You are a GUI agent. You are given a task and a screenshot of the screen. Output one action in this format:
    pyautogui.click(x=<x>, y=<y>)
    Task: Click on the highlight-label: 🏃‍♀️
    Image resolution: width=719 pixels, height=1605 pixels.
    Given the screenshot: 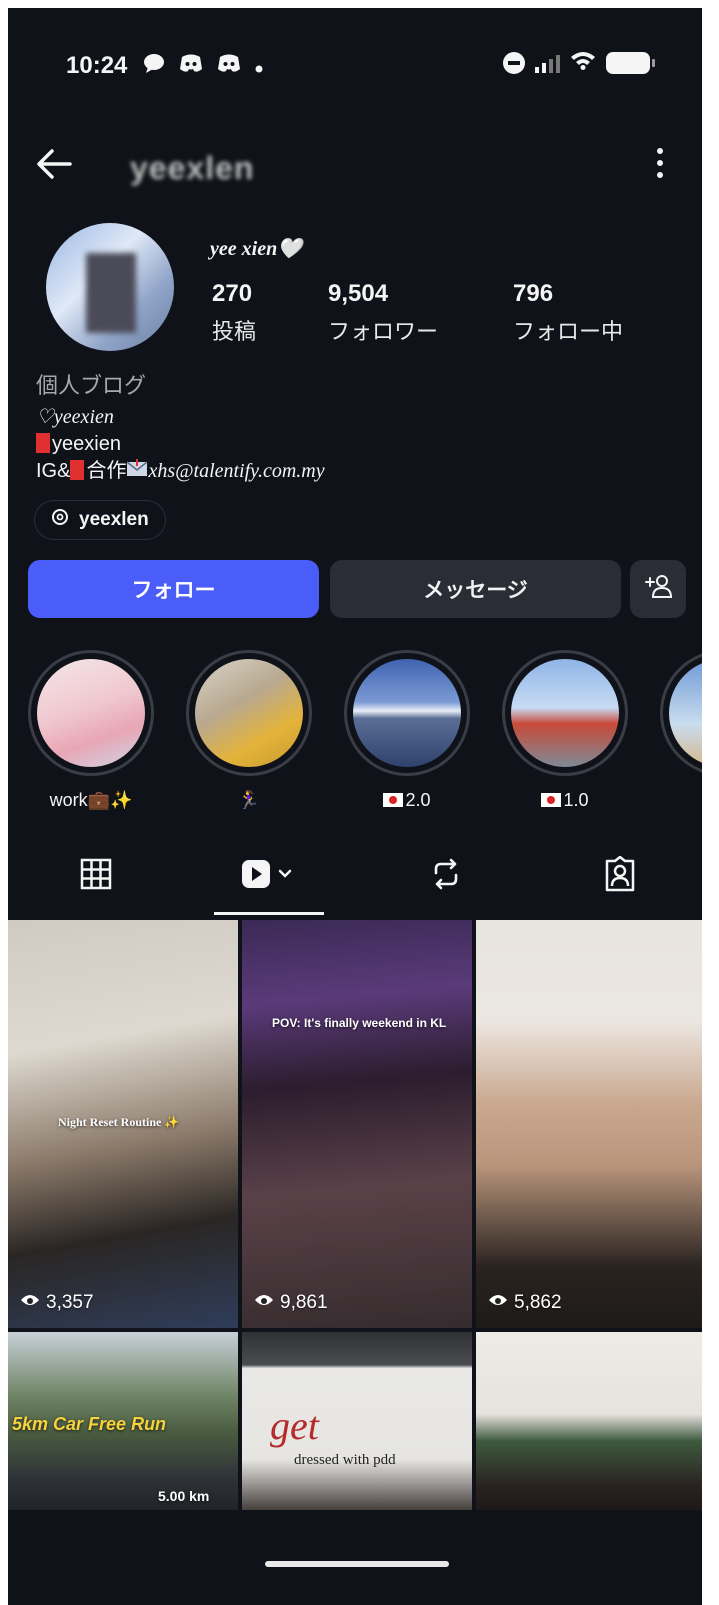 What is the action you would take?
    pyautogui.click(x=249, y=800)
    